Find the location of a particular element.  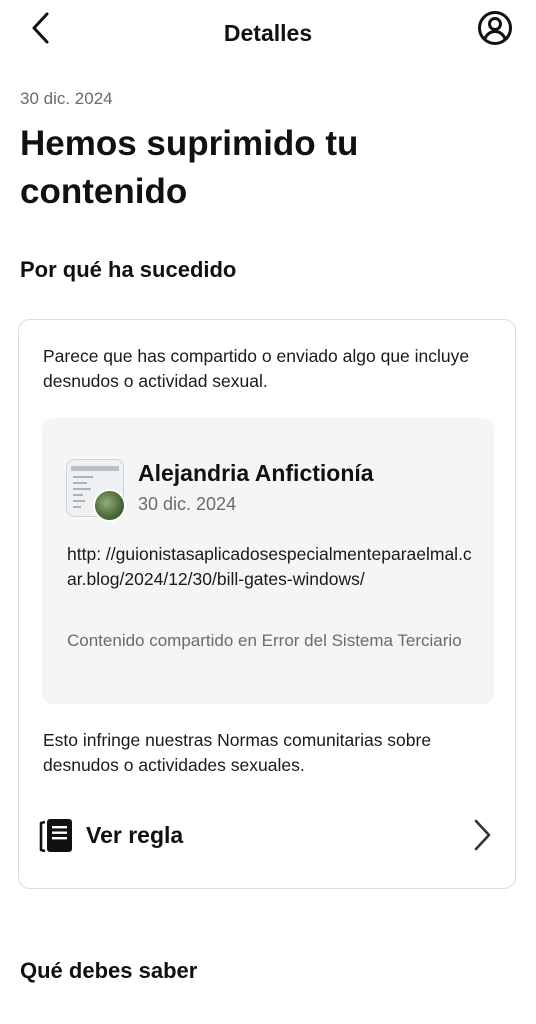

view-rule-label: Ver regla is located at coordinates (135, 835).